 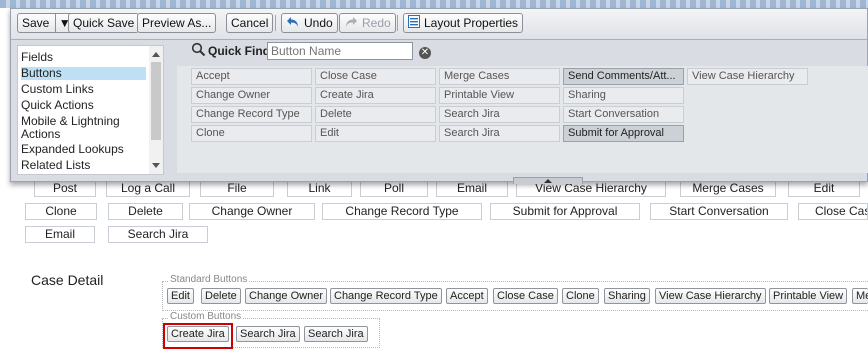 What do you see at coordinates (156, 101) in the screenshot?
I see `scroll-thumb` at bounding box center [156, 101].